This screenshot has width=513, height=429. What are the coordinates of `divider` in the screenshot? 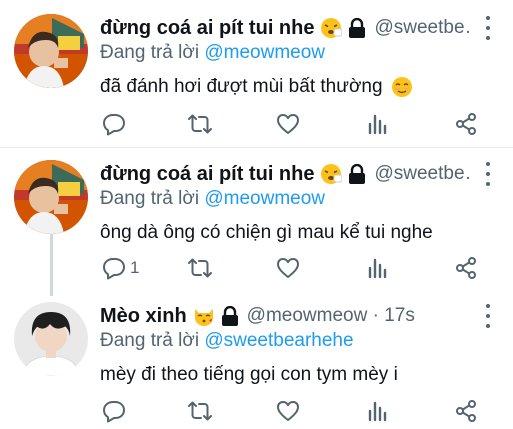 It's located at (256, 147).